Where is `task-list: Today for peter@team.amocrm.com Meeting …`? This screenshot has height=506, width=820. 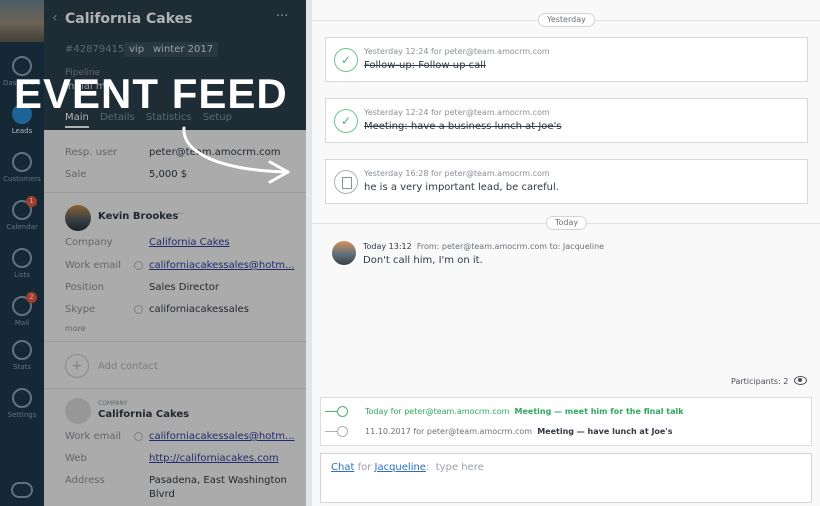
task-list: Today for peter@team.amocrm.com Meeting … is located at coordinates (566, 421).